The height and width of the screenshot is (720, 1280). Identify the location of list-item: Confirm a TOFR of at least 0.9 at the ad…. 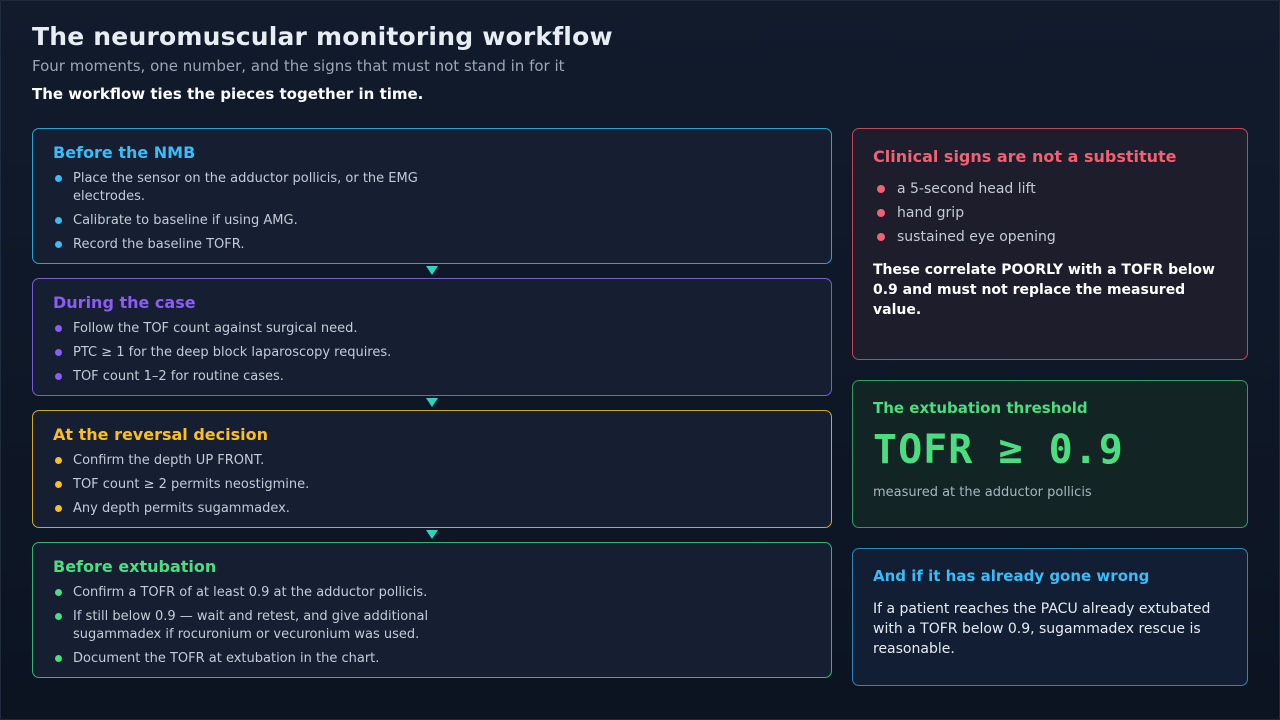
(253, 593).